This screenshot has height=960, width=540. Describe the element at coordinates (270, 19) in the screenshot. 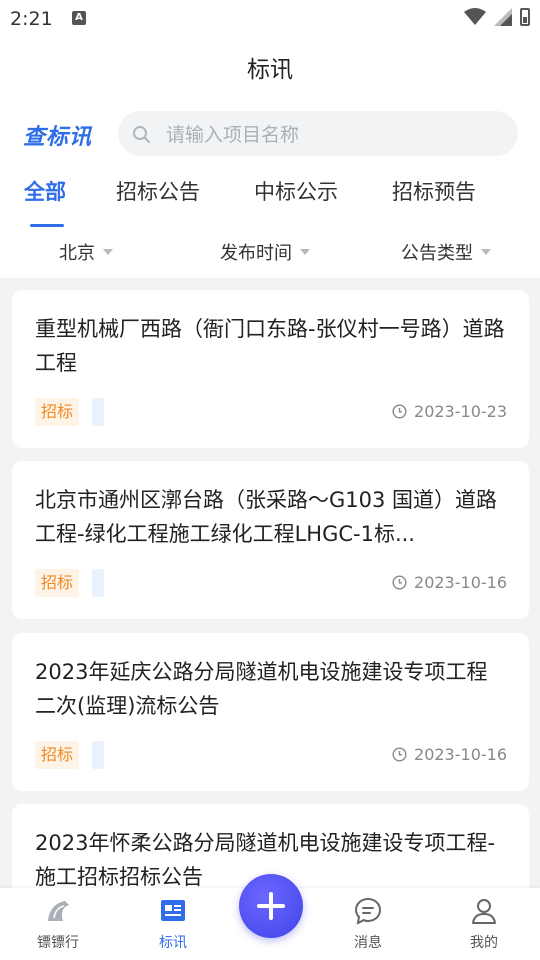

I see `status-bar: 2:21 A` at that location.